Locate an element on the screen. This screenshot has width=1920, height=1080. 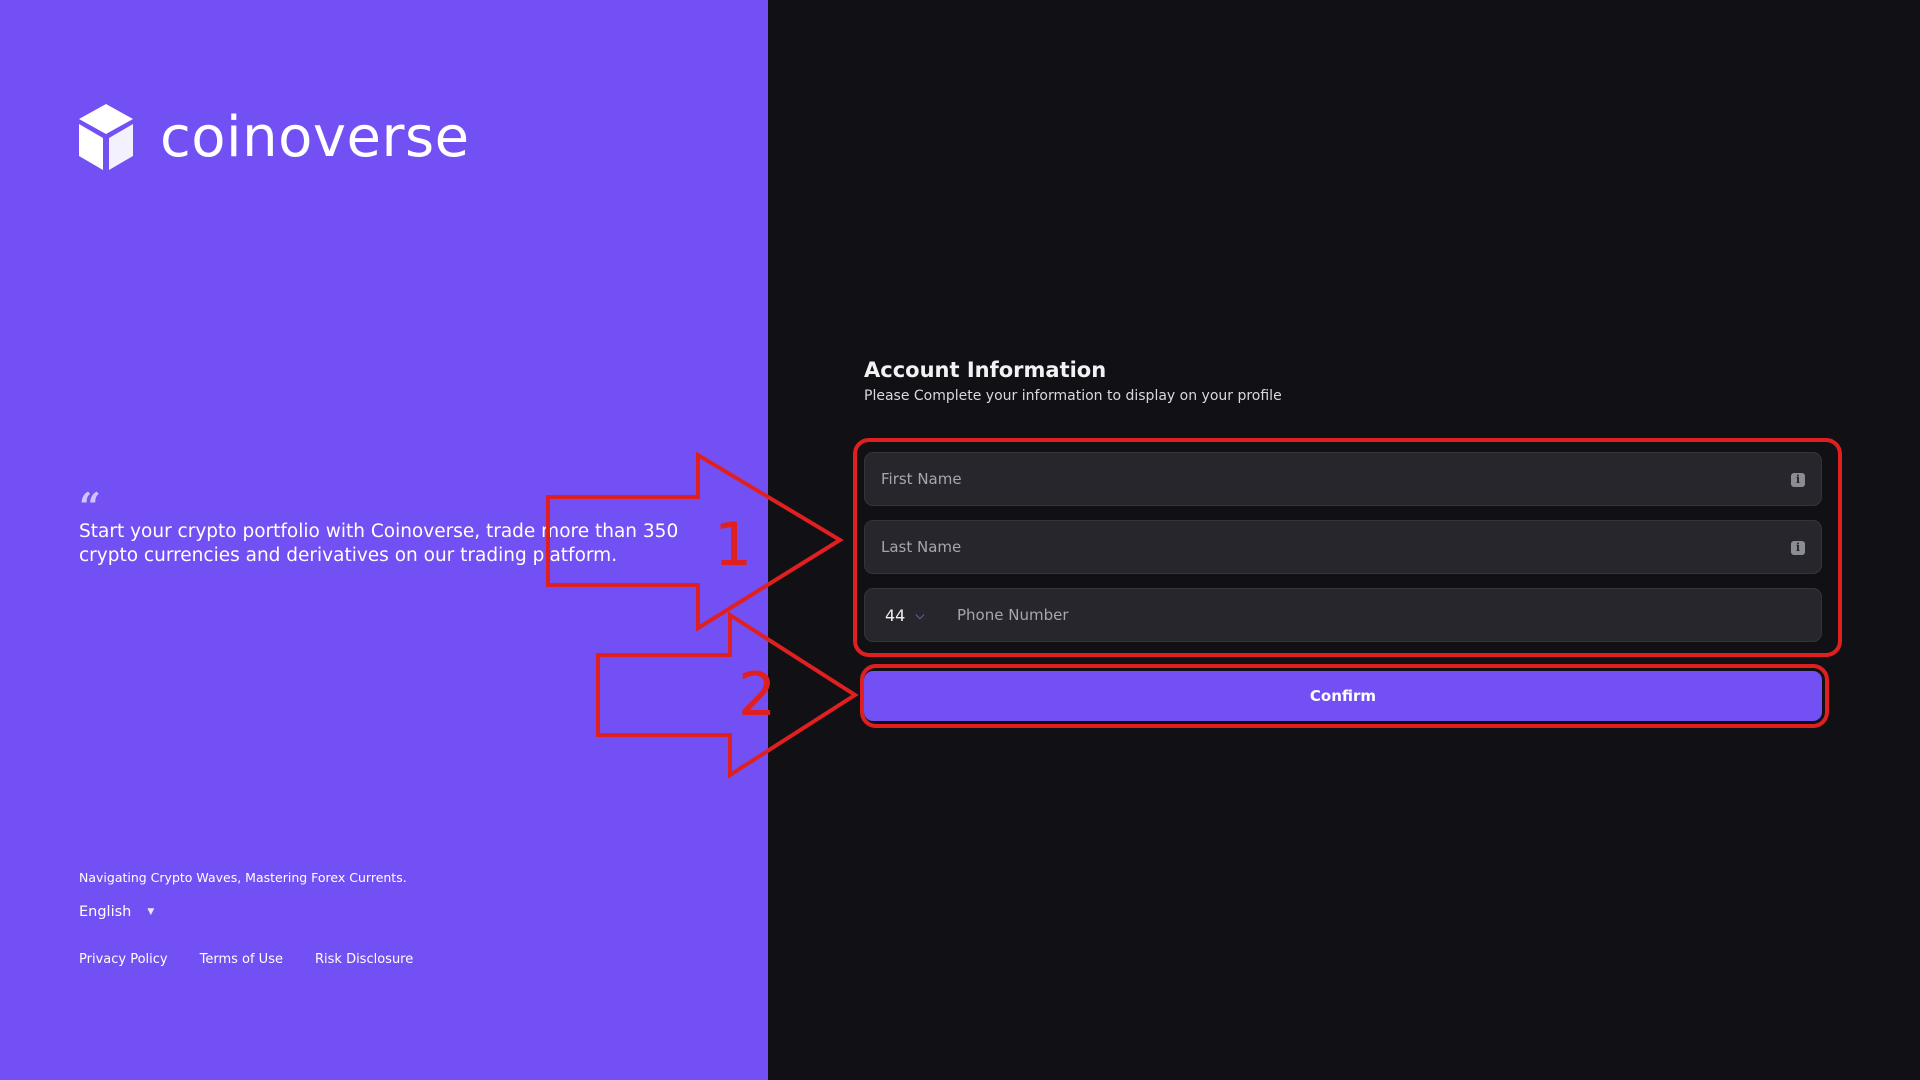
chevron-down-icon: ⌵ is located at coordinates (920, 614).